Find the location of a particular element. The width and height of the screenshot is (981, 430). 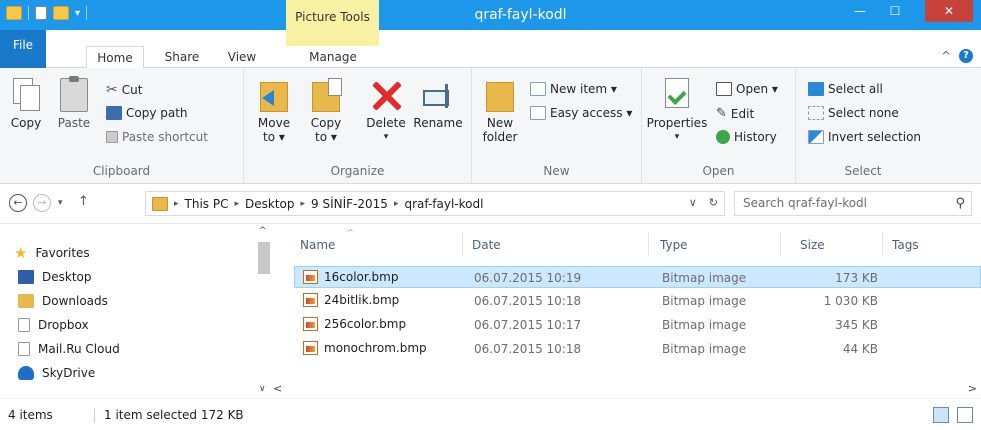

select-none-icon is located at coordinates (816, 113).